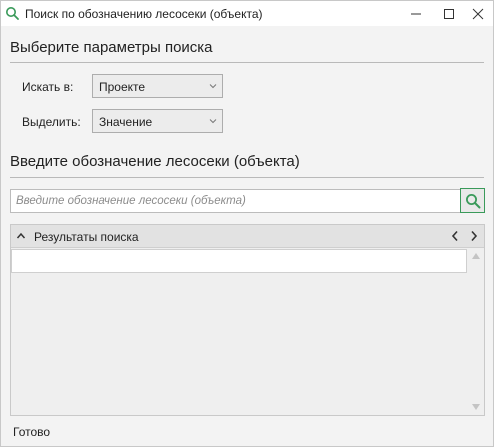 The height and width of the screenshot is (447, 494). I want to click on designation-section-title: Введите обозначение лесосеки (объекта), so click(155, 161).